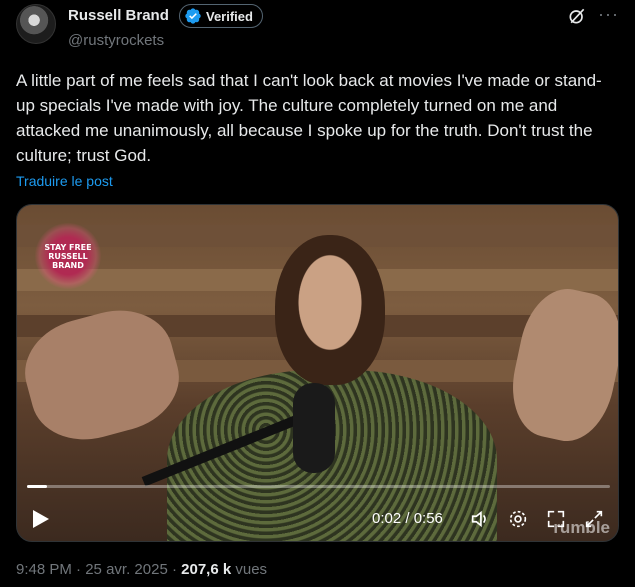  I want to click on stay-free-logo: STAY FREE RUSSELL BRAND, so click(68, 256).